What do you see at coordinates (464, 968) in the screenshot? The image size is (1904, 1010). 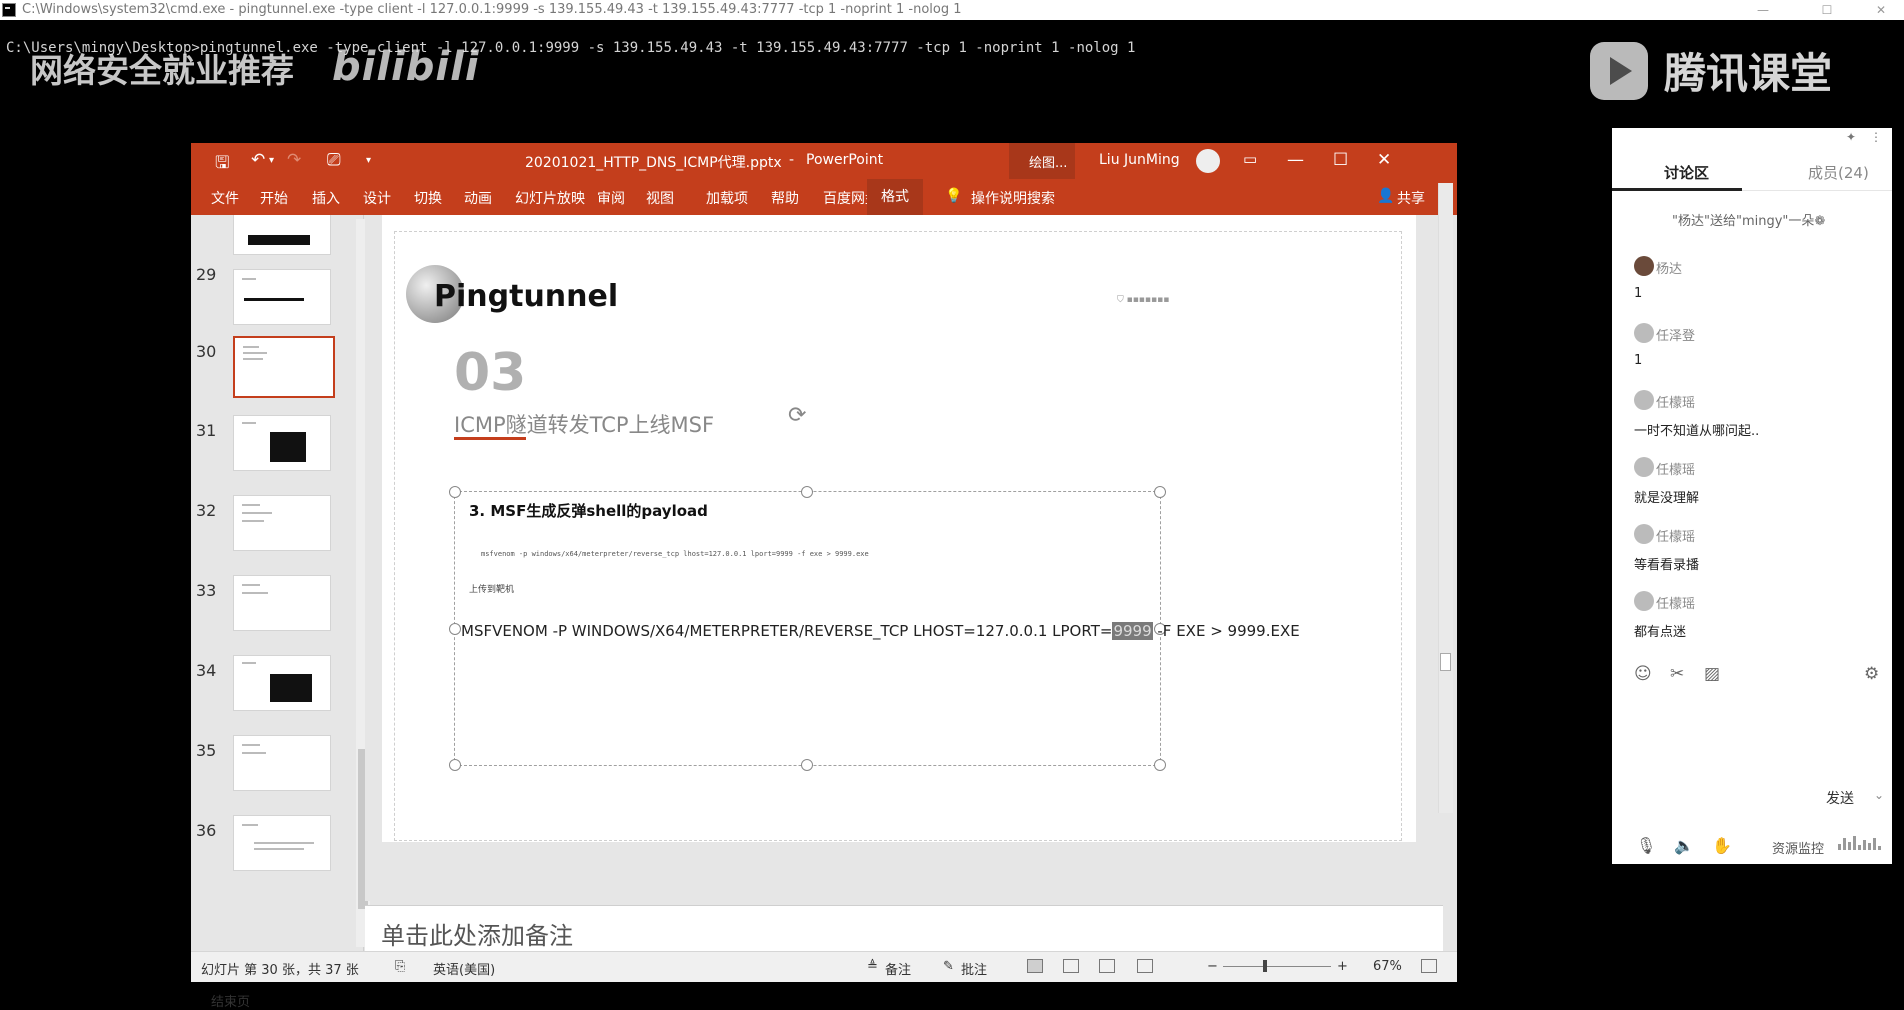 I see `language-indicator: 英语(美国)` at bounding box center [464, 968].